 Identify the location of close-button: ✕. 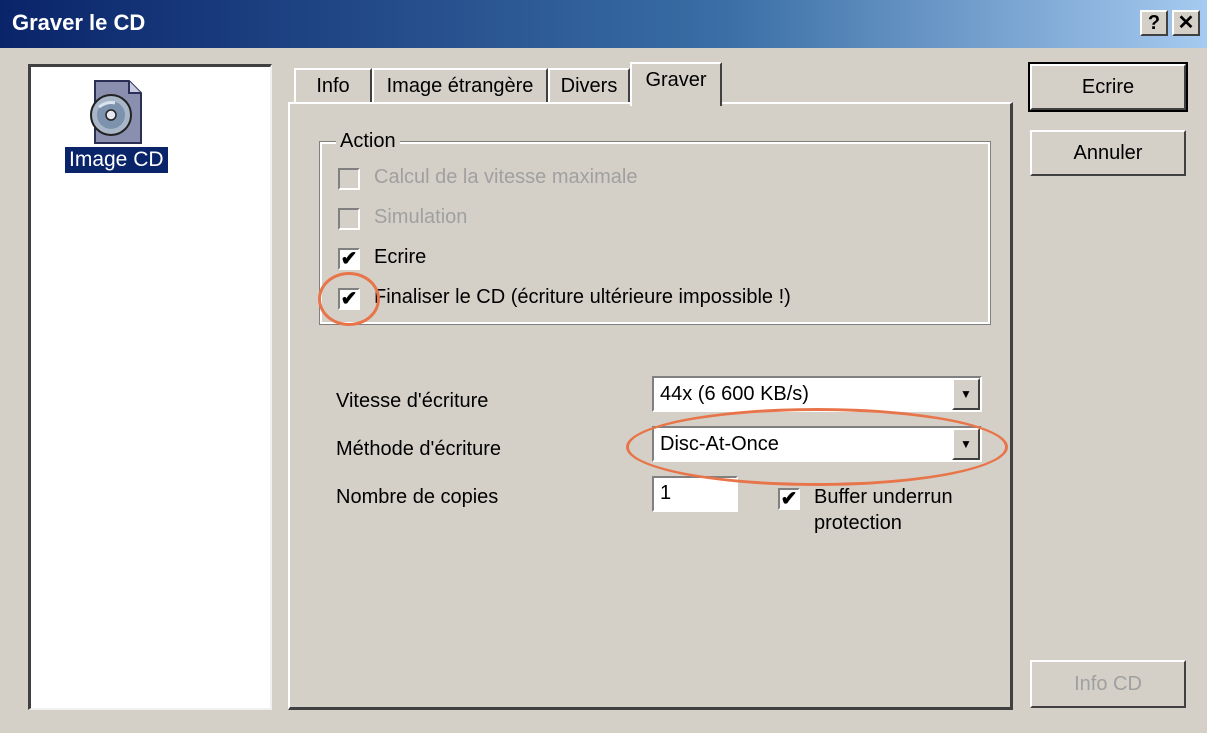
(1186, 23).